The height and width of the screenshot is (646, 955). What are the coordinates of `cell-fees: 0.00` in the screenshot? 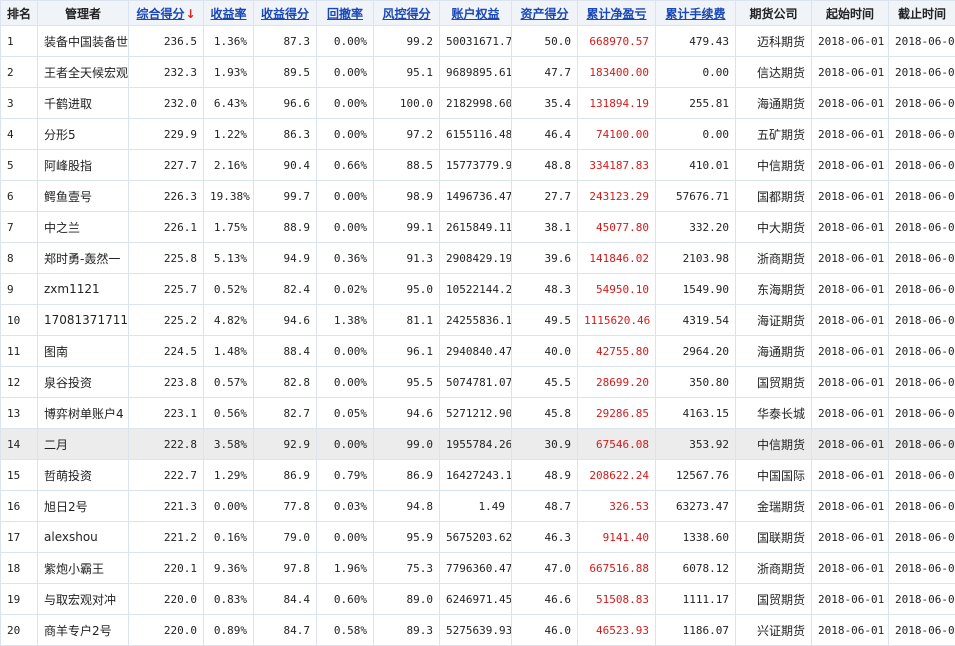 It's located at (696, 72).